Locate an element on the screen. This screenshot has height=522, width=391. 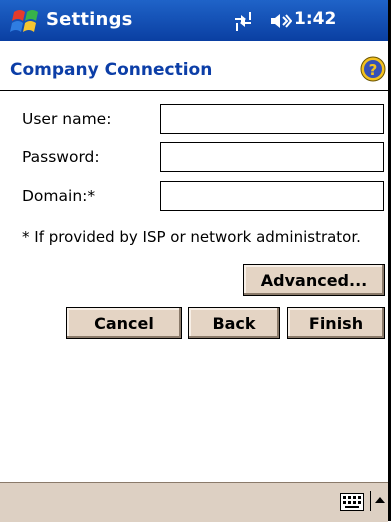
page-title: Company Connection is located at coordinates (111, 70).